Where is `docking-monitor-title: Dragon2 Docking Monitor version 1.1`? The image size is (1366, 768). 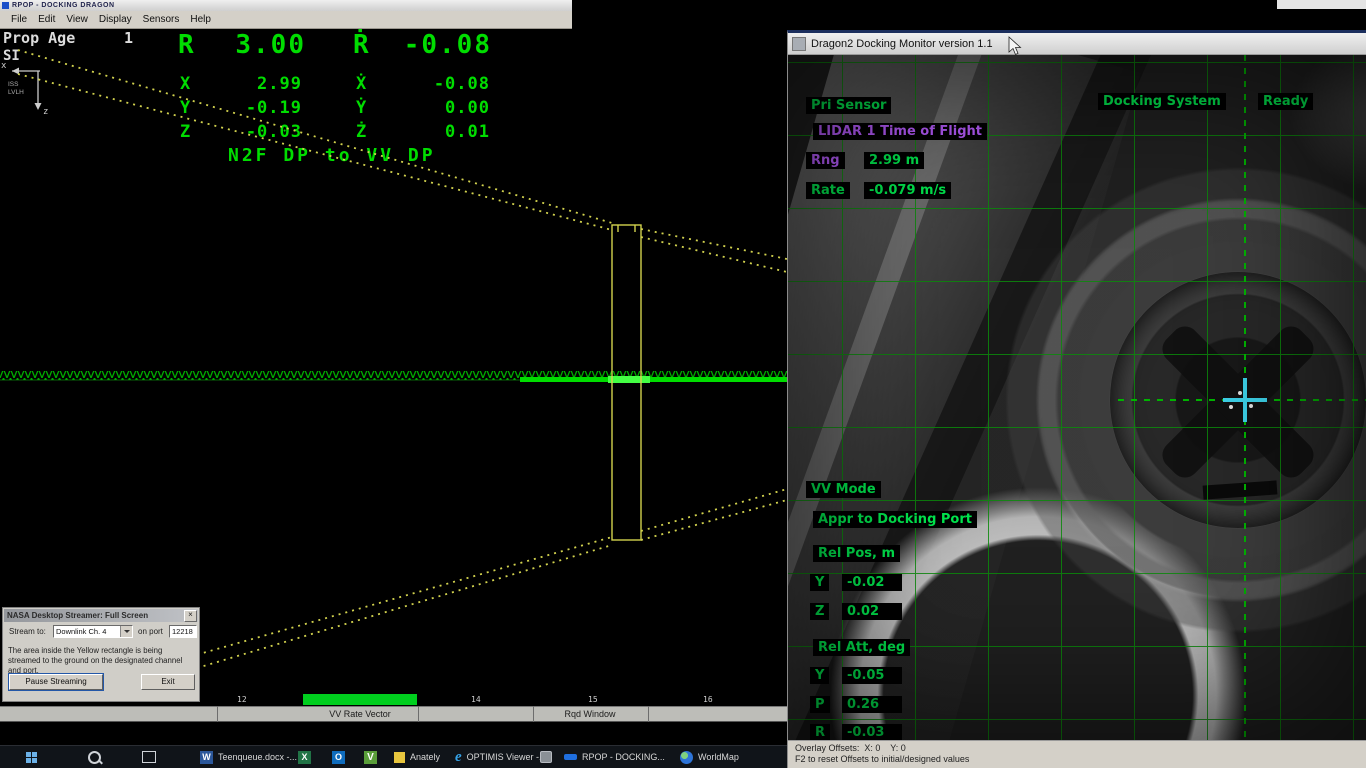
docking-monitor-title: Dragon2 Docking Monitor version 1.1 is located at coordinates (902, 43).